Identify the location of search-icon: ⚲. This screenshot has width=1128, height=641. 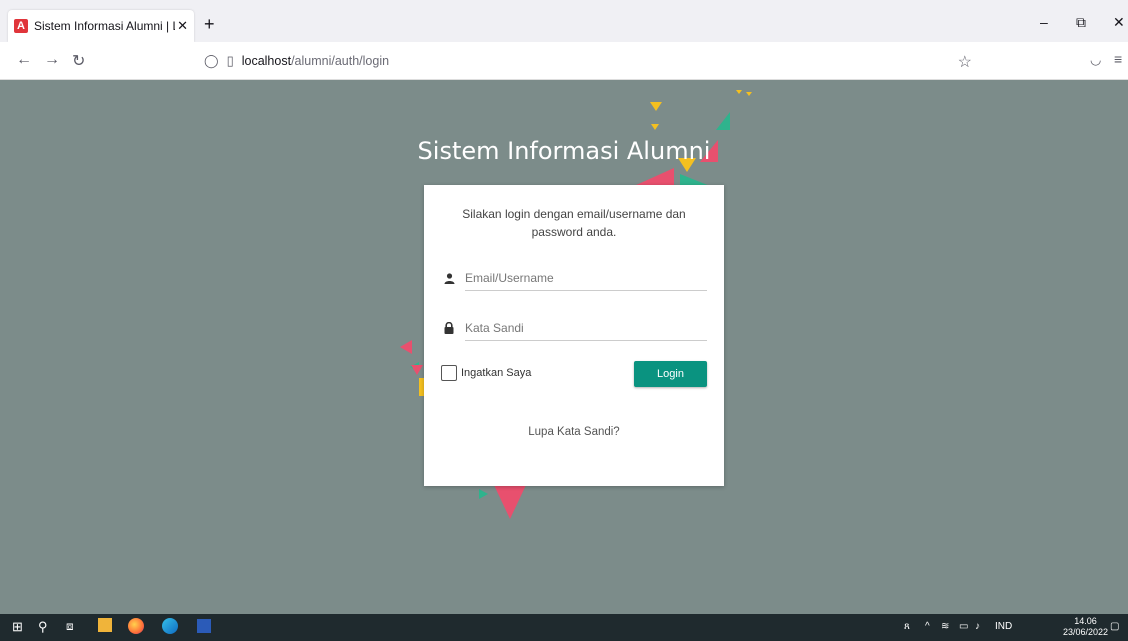
(43, 627).